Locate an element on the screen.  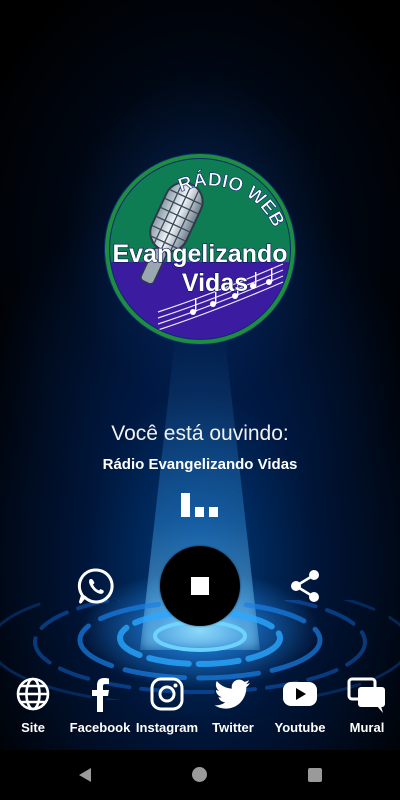
home-icon is located at coordinates (199, 774).